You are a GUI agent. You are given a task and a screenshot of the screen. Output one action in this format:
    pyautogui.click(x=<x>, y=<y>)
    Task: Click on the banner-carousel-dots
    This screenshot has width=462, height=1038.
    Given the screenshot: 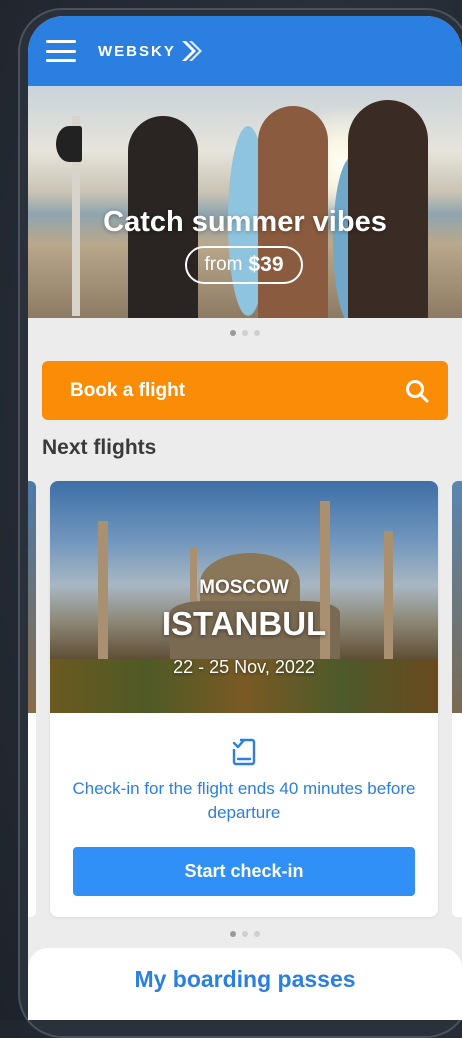 What is the action you would take?
    pyautogui.click(x=245, y=333)
    